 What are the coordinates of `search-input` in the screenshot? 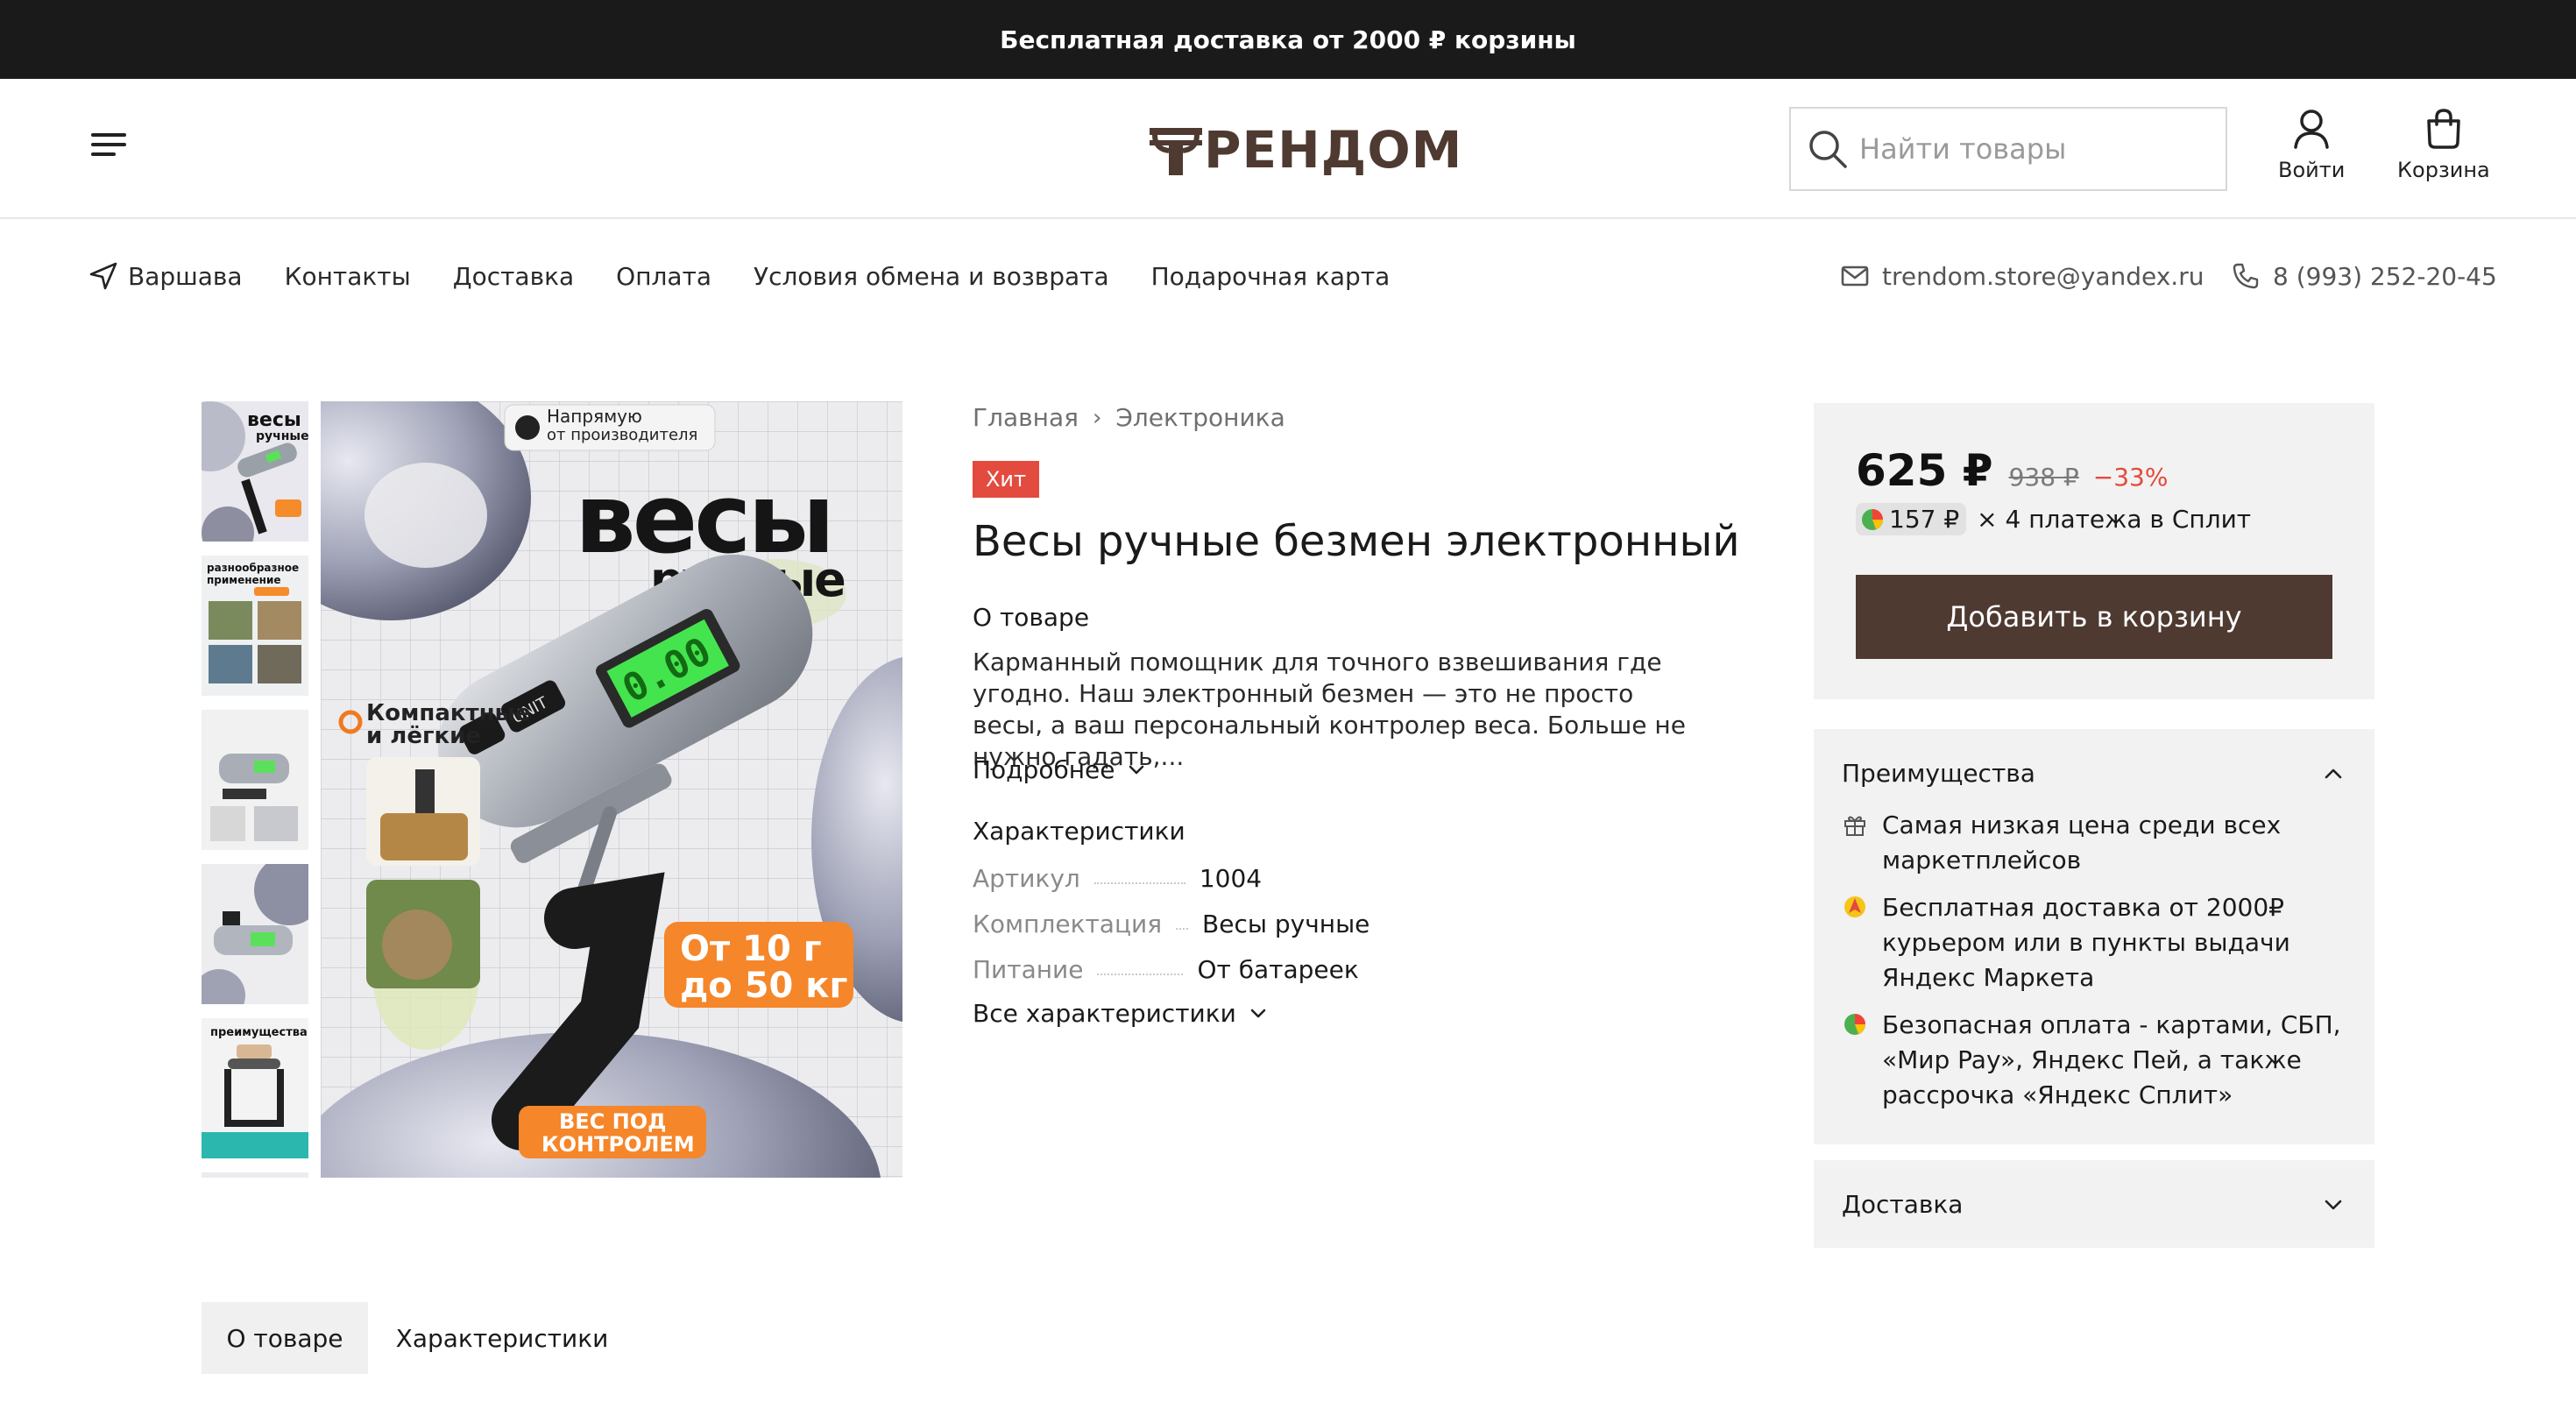 It's located at (2034, 149).